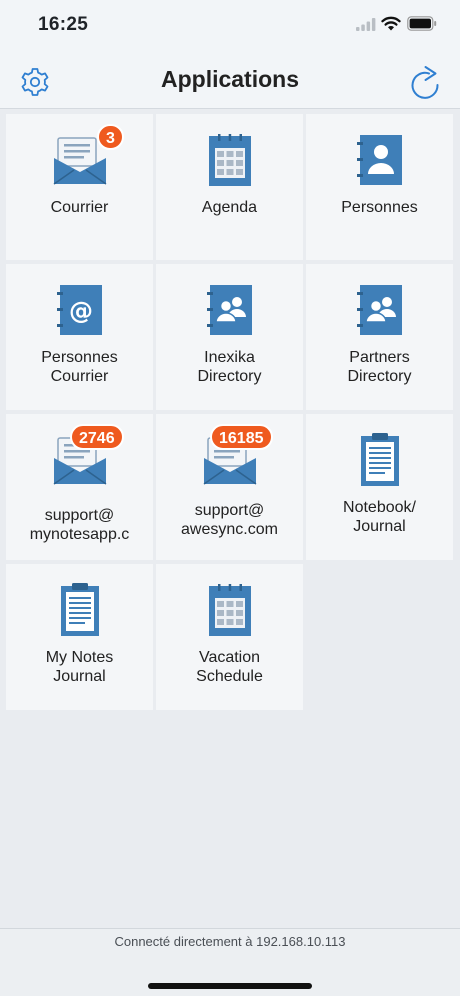 The height and width of the screenshot is (996, 460). What do you see at coordinates (230, 941) in the screenshot?
I see `connection-status: Connecté directement à 192.168.10.113` at bounding box center [230, 941].